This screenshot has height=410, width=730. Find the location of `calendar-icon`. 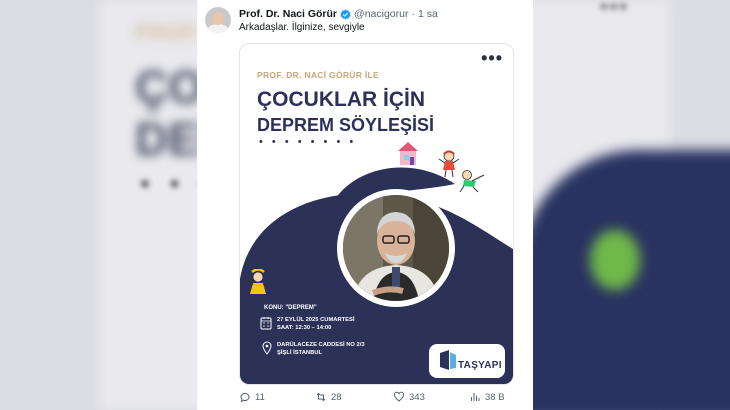

calendar-icon is located at coordinates (266, 323).